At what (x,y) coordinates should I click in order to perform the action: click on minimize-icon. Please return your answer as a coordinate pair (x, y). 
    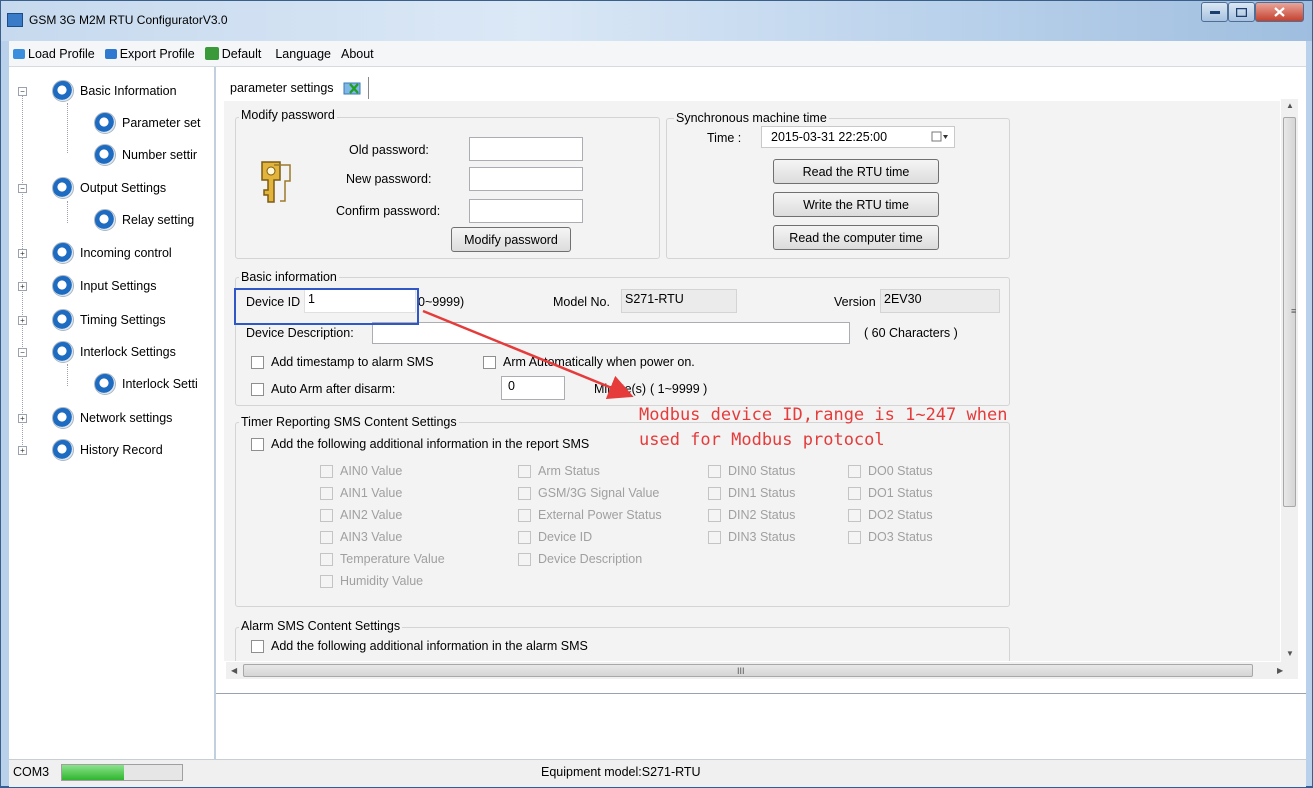
    Looking at the image, I should click on (1214, 12).